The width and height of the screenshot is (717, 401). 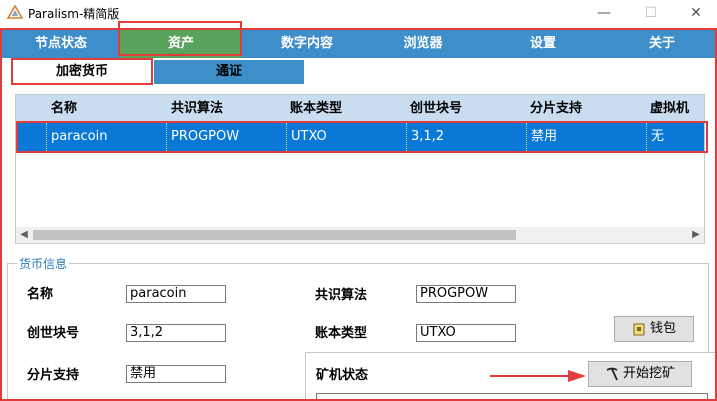 I want to click on main-menu-bar: 节点状态 资产 数字内容 浏览器 设置 关于, so click(x=359, y=44).